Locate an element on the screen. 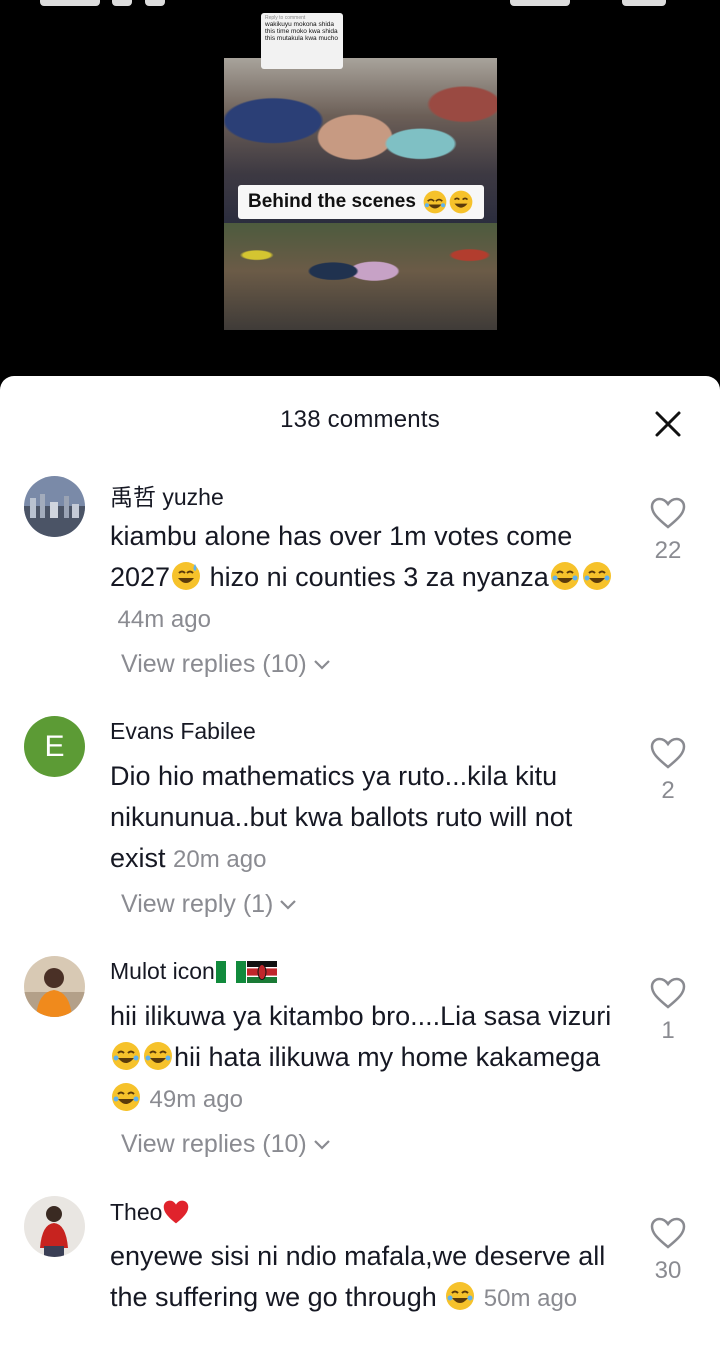 This screenshot has width=720, height=1362. like-button: 2 is located at coordinates (668, 770).